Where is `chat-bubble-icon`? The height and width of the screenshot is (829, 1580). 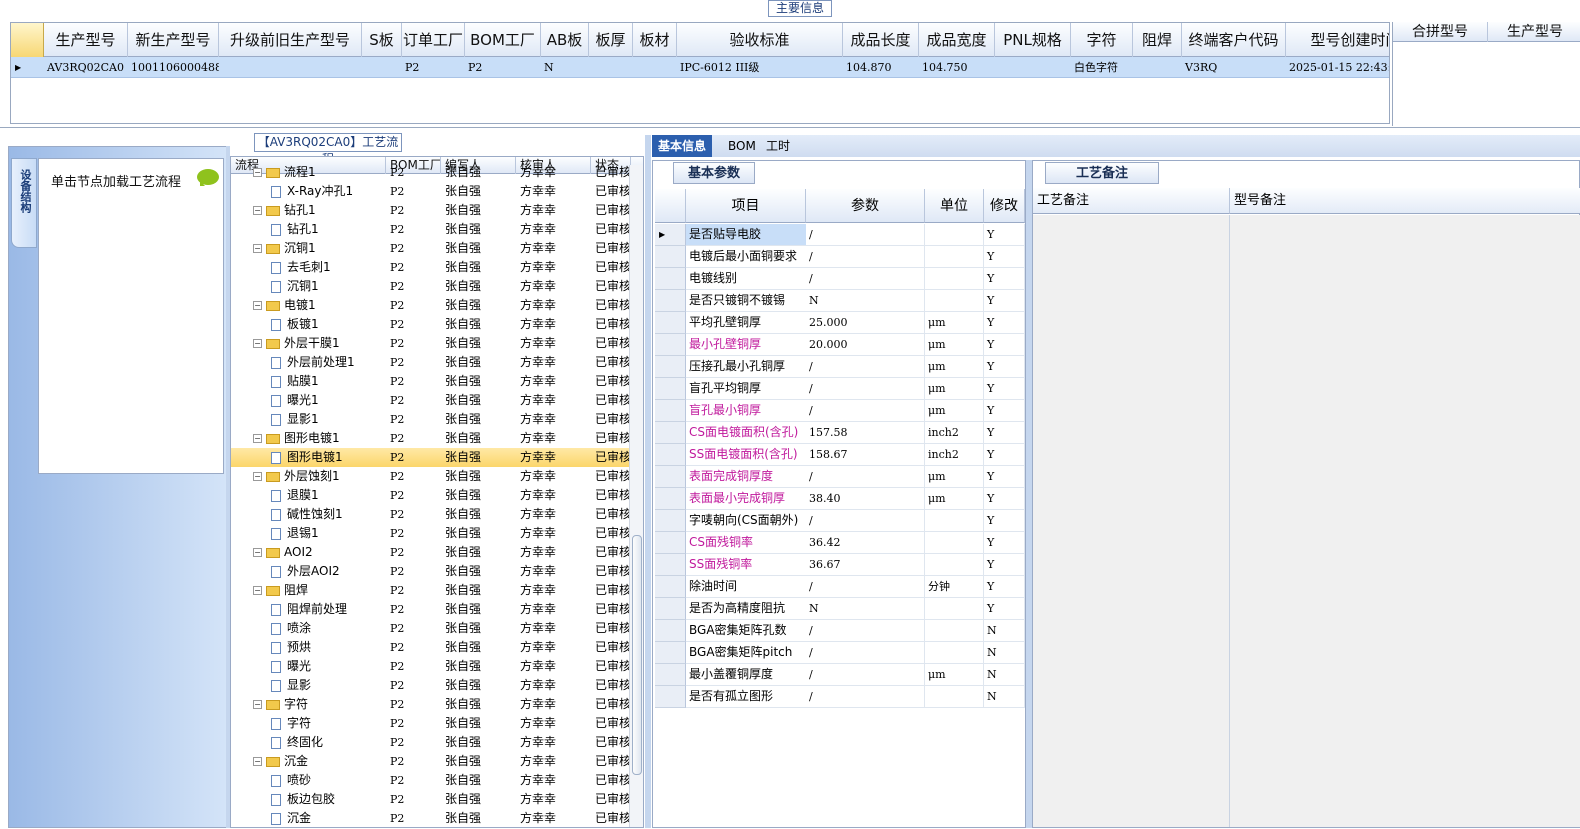
chat-bubble-icon is located at coordinates (208, 177).